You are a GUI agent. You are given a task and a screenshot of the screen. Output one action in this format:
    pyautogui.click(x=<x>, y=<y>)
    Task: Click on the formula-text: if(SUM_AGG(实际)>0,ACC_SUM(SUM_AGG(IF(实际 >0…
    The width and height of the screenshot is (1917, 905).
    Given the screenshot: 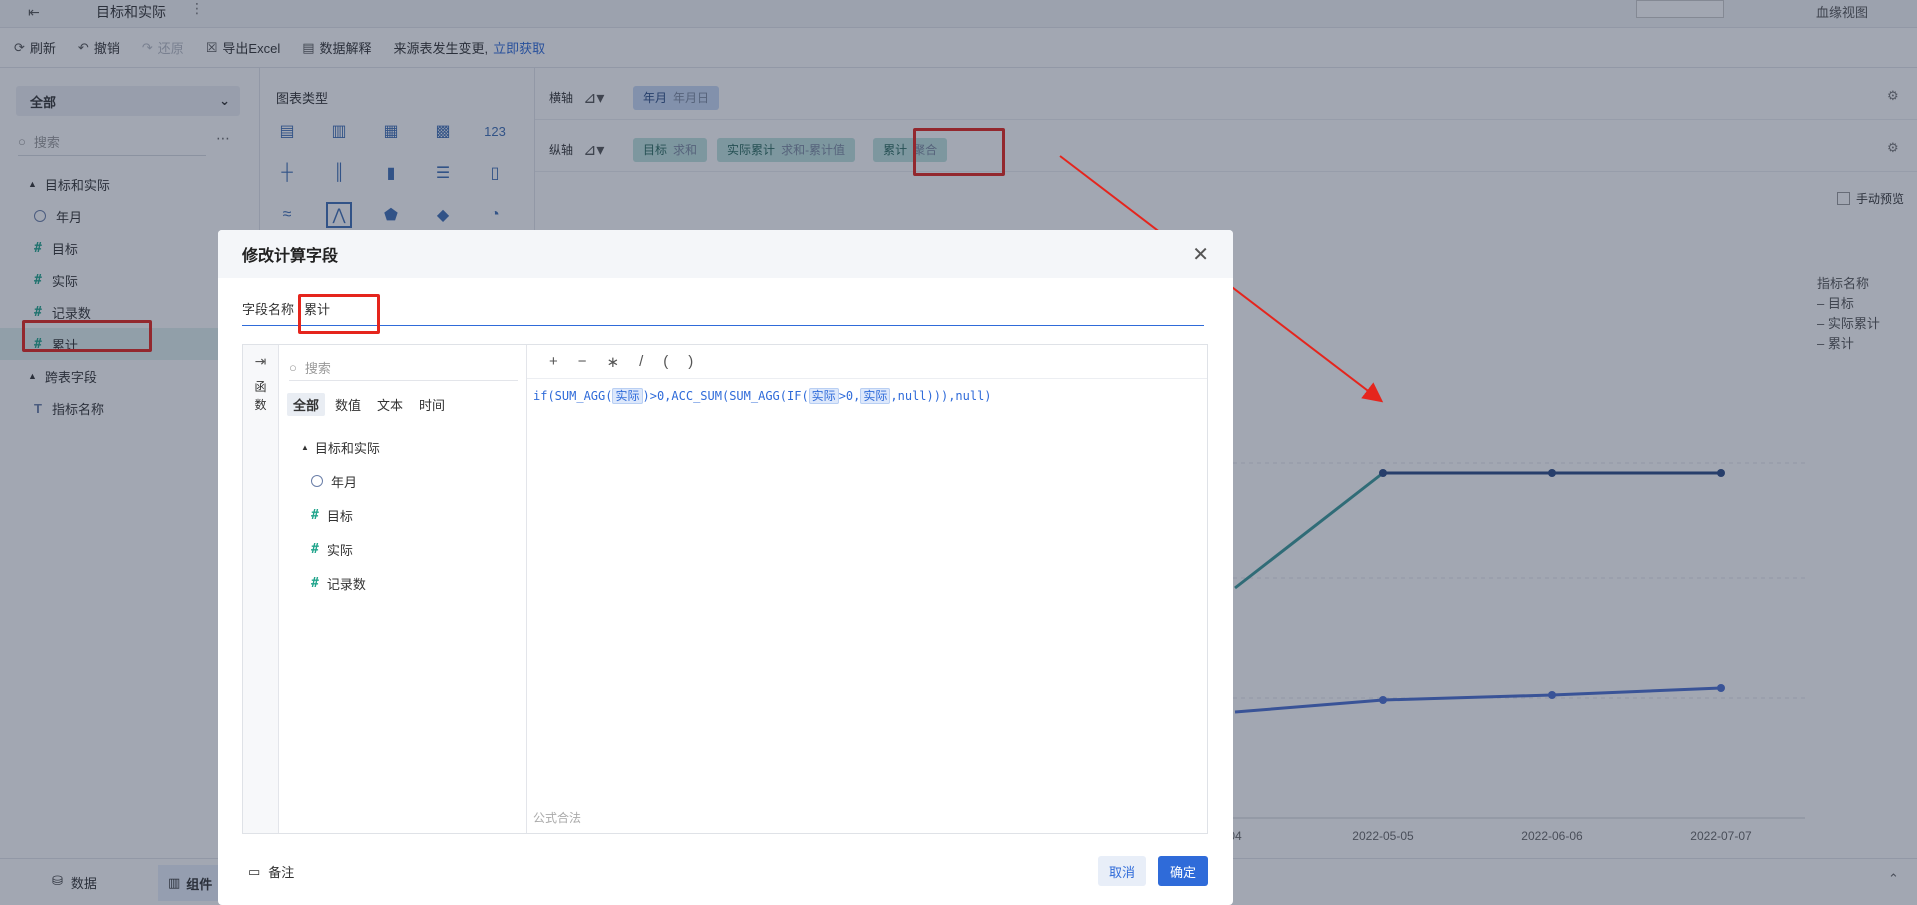 What is the action you would take?
    pyautogui.click(x=867, y=395)
    